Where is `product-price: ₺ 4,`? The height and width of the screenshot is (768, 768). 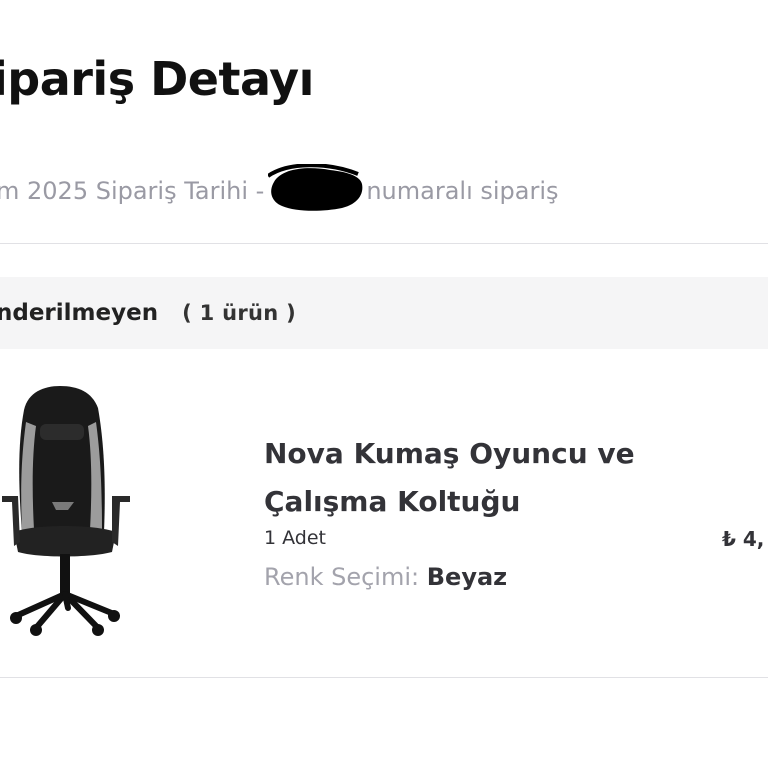 product-price: ₺ 4, is located at coordinates (743, 539).